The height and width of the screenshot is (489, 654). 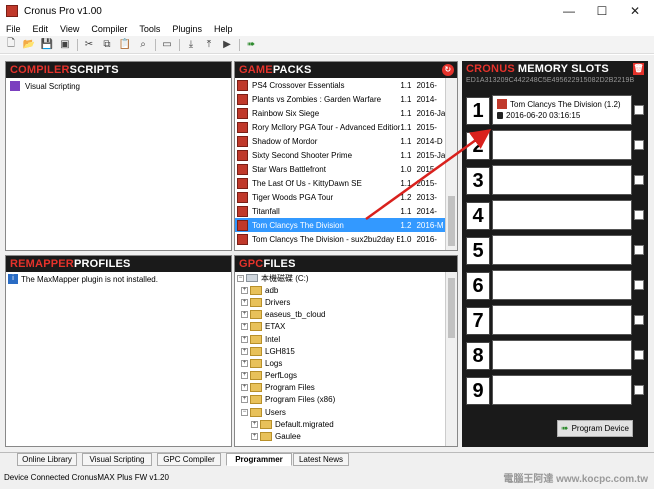 What do you see at coordinates (189, 459) in the screenshot?
I see `tab-gpc-compiler: GPC Compiler` at bounding box center [189, 459].